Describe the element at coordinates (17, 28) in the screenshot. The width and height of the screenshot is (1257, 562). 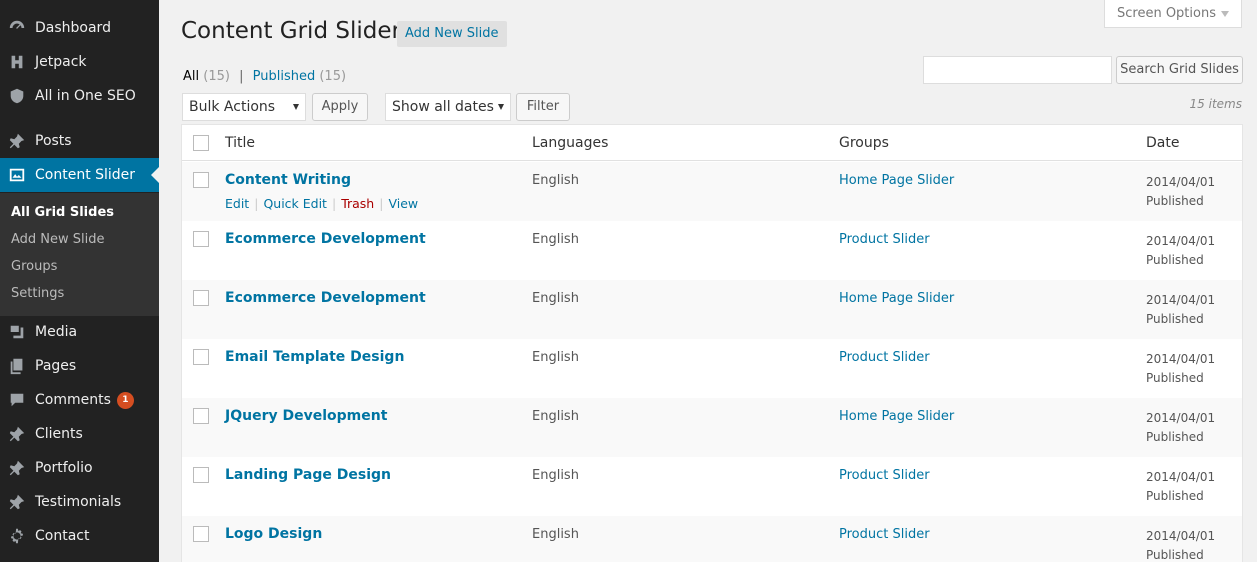
I see `dashboard-icon` at that location.